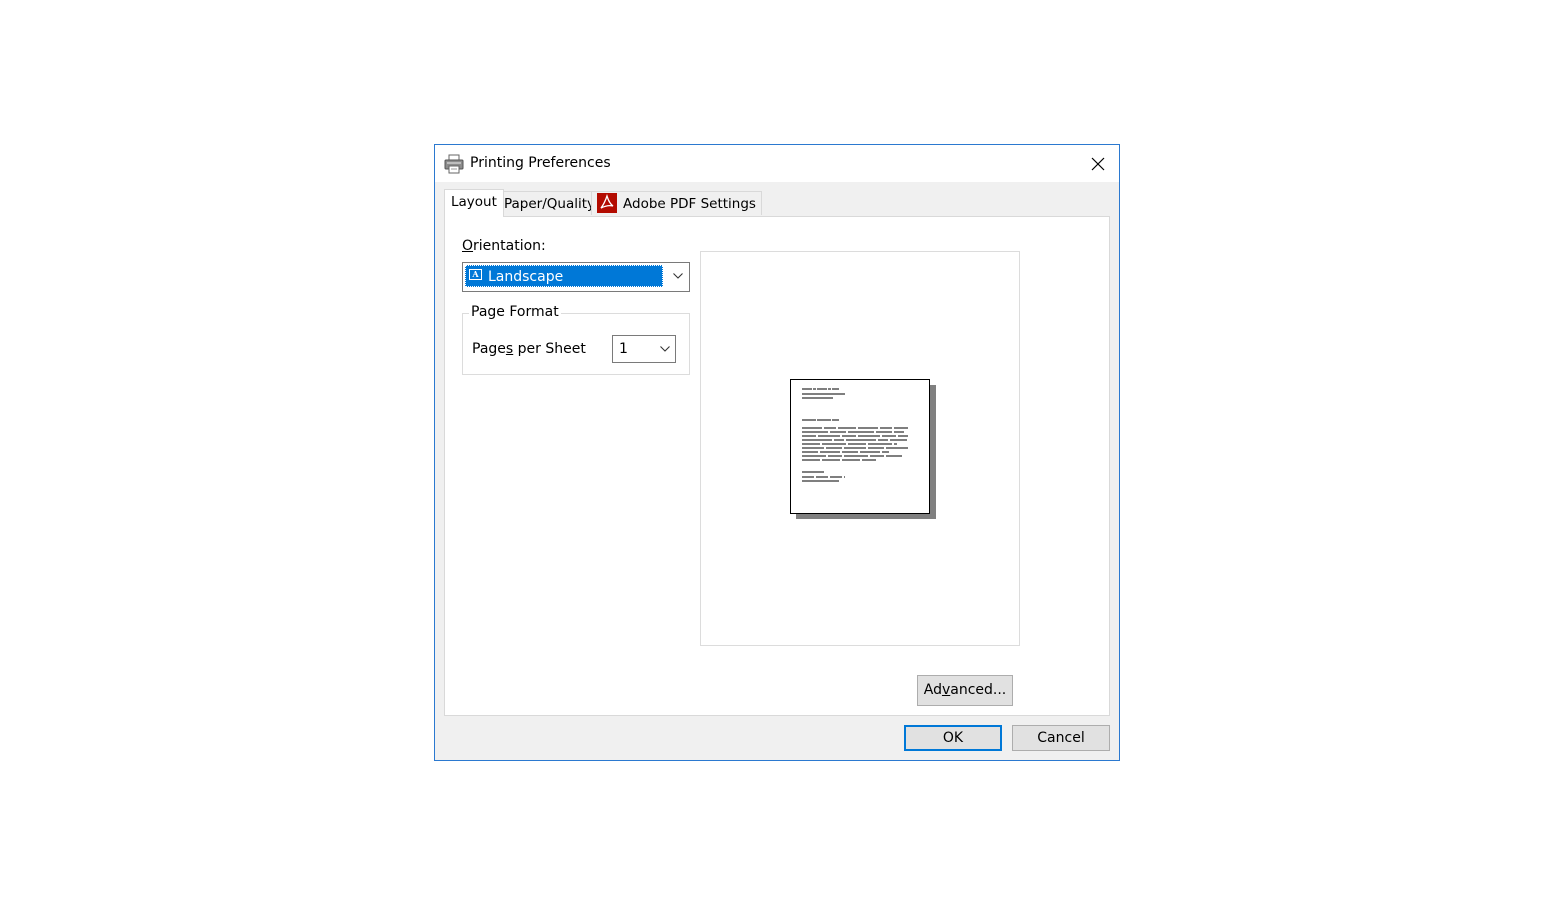  What do you see at coordinates (1061, 738) in the screenshot?
I see `cancel-button: Cancel` at bounding box center [1061, 738].